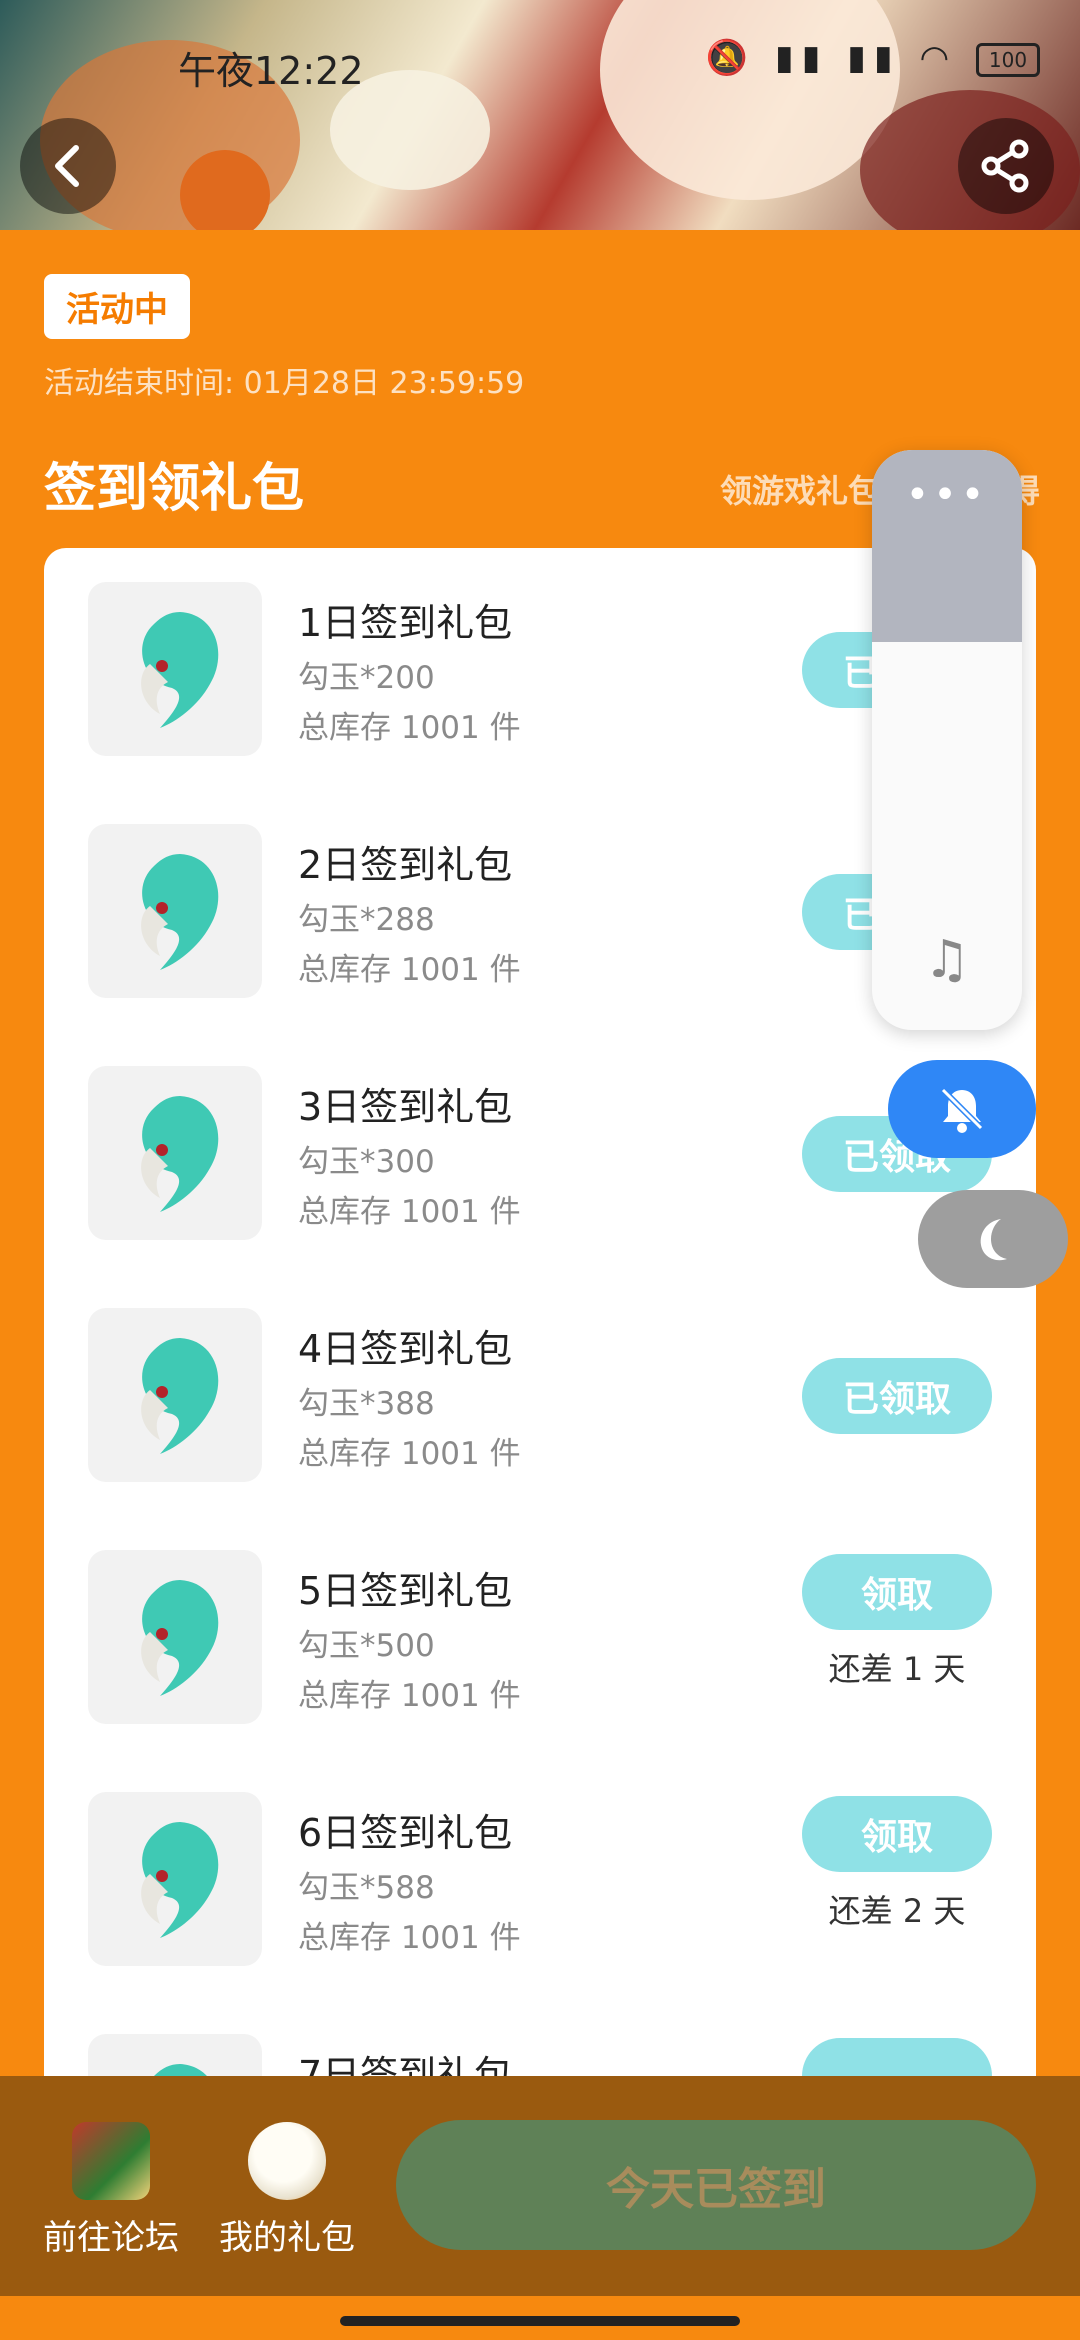  I want to click on claim-button, so click(897, 2058).